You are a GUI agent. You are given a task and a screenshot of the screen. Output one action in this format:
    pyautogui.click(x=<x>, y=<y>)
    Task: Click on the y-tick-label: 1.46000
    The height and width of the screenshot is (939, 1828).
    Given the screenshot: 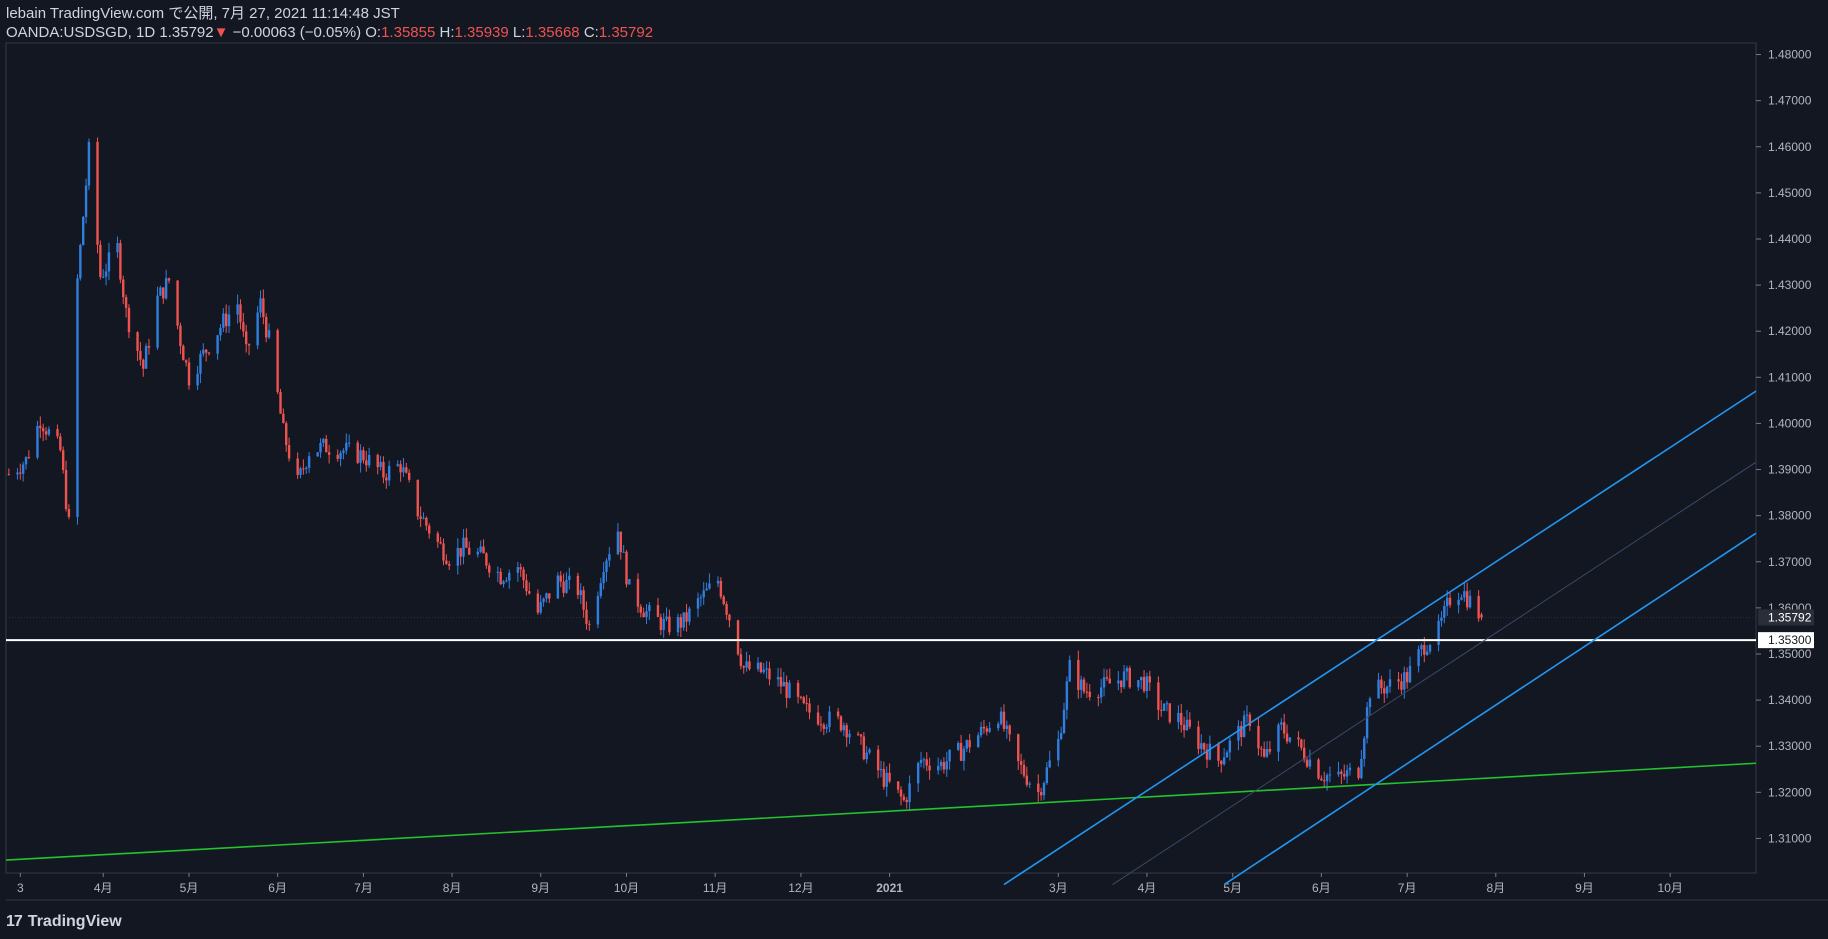 What is the action you would take?
    pyautogui.click(x=1790, y=147)
    